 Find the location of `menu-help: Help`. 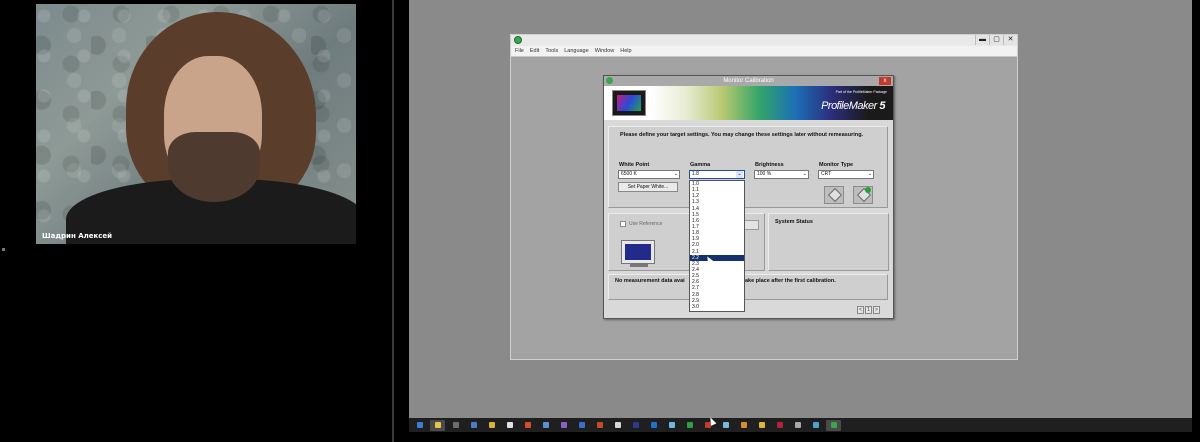

menu-help: Help is located at coordinates (625, 51).